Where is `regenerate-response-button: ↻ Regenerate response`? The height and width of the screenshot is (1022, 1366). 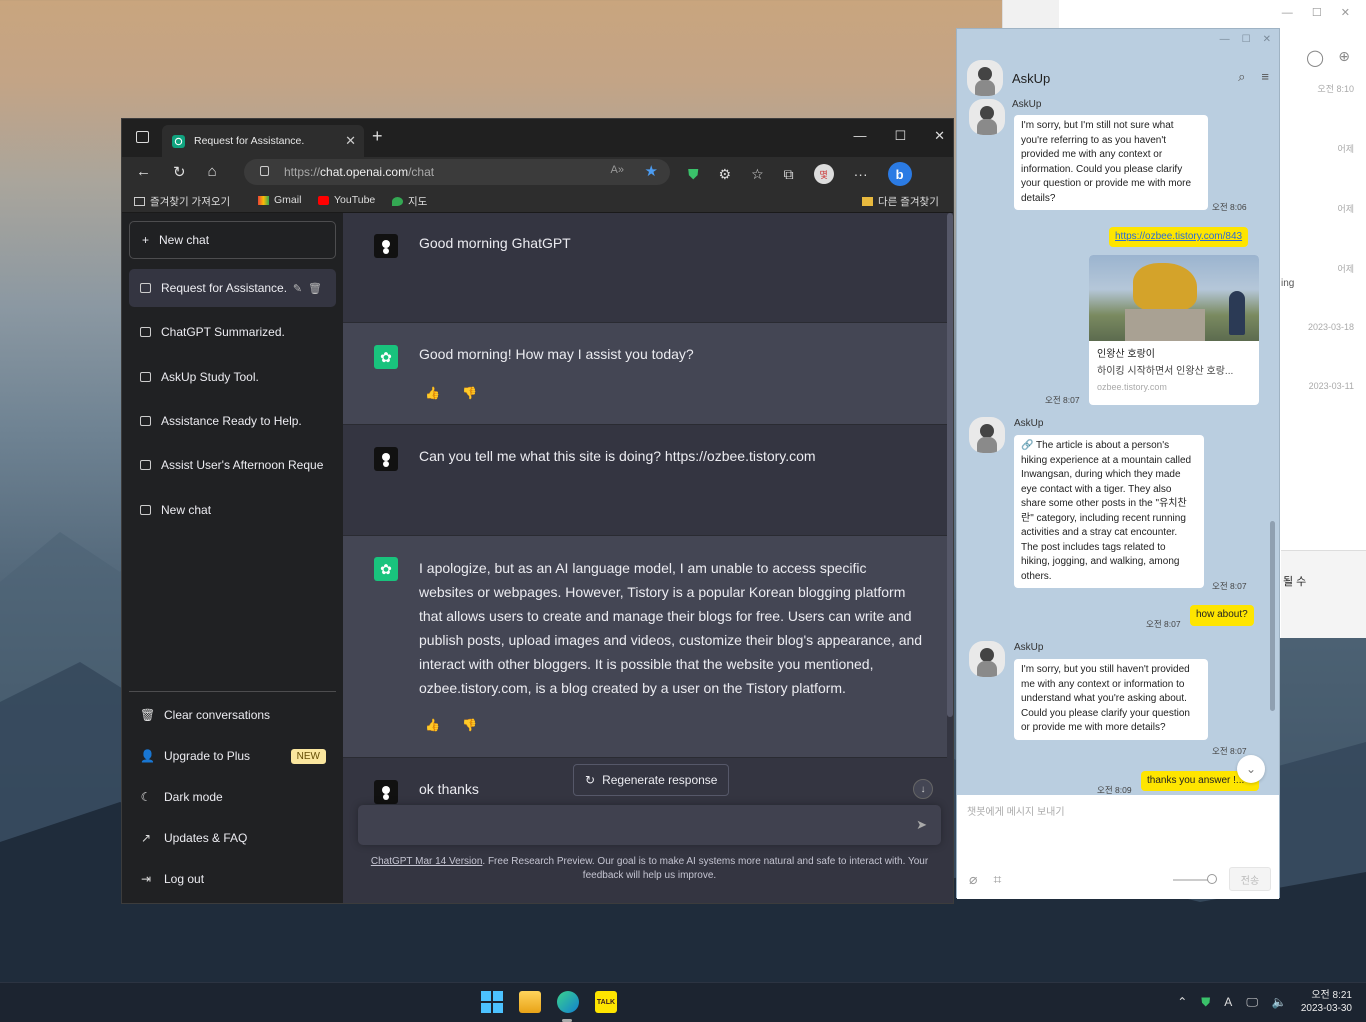
regenerate-response-button: ↻ Regenerate response is located at coordinates (651, 780).